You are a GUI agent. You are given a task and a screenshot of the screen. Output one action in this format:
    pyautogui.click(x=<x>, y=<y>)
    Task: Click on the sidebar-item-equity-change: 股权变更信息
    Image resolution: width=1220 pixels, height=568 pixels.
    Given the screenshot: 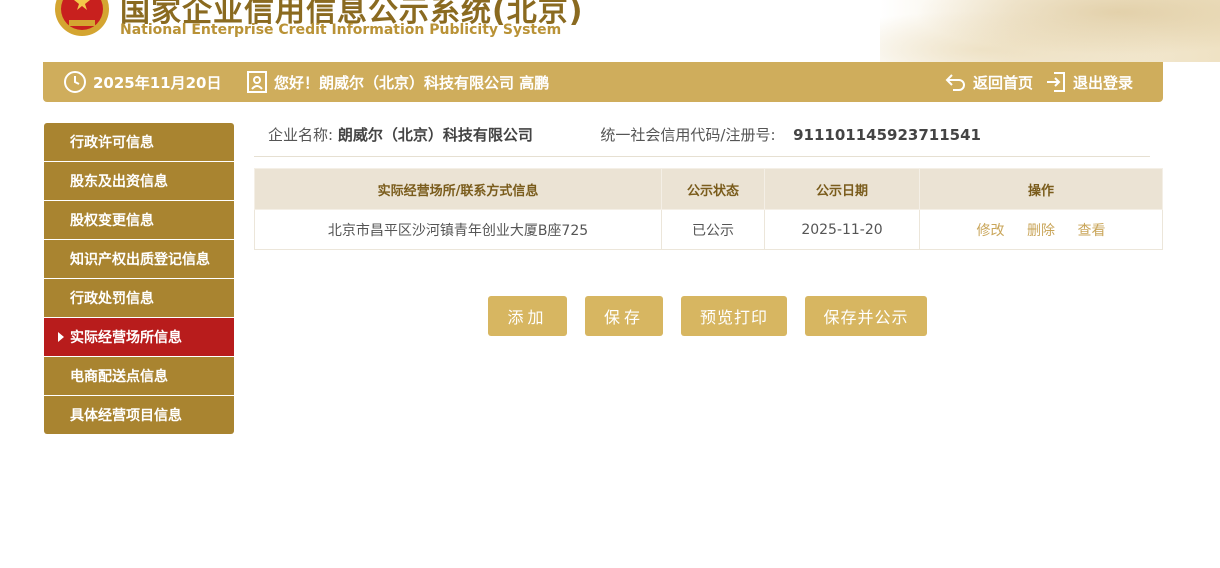 What is the action you would take?
    pyautogui.click(x=139, y=220)
    